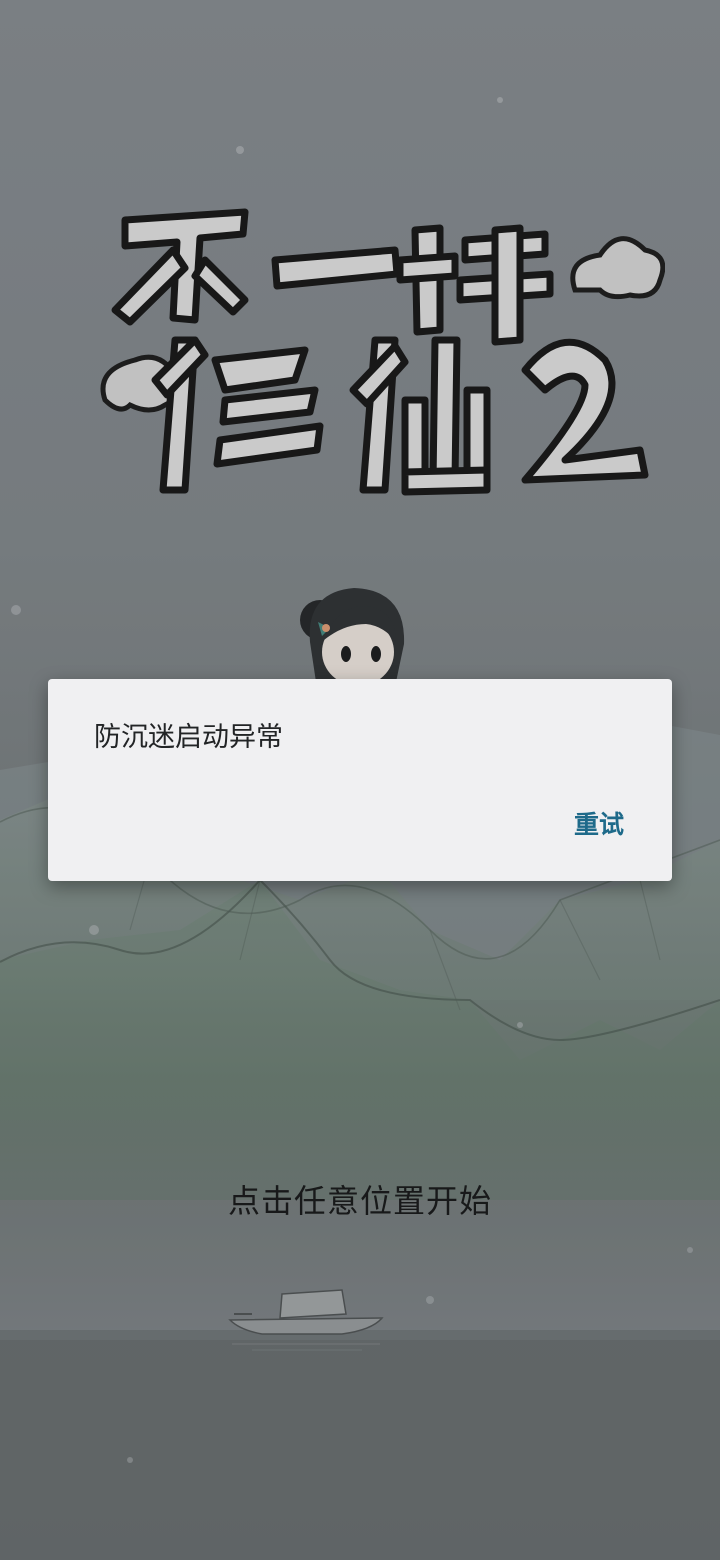 This screenshot has width=720, height=1560. What do you see at coordinates (188, 737) in the screenshot?
I see `dialog-message: 防沉迷启动异常` at bounding box center [188, 737].